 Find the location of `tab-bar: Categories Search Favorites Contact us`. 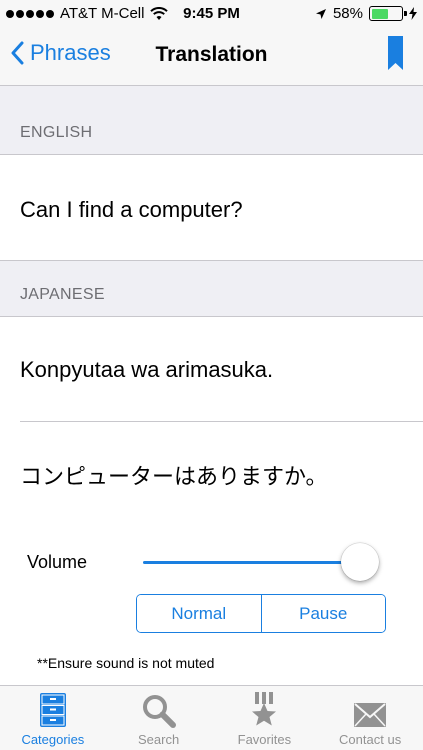

tab-bar: Categories Search Favorites Contact us is located at coordinates (211, 717).